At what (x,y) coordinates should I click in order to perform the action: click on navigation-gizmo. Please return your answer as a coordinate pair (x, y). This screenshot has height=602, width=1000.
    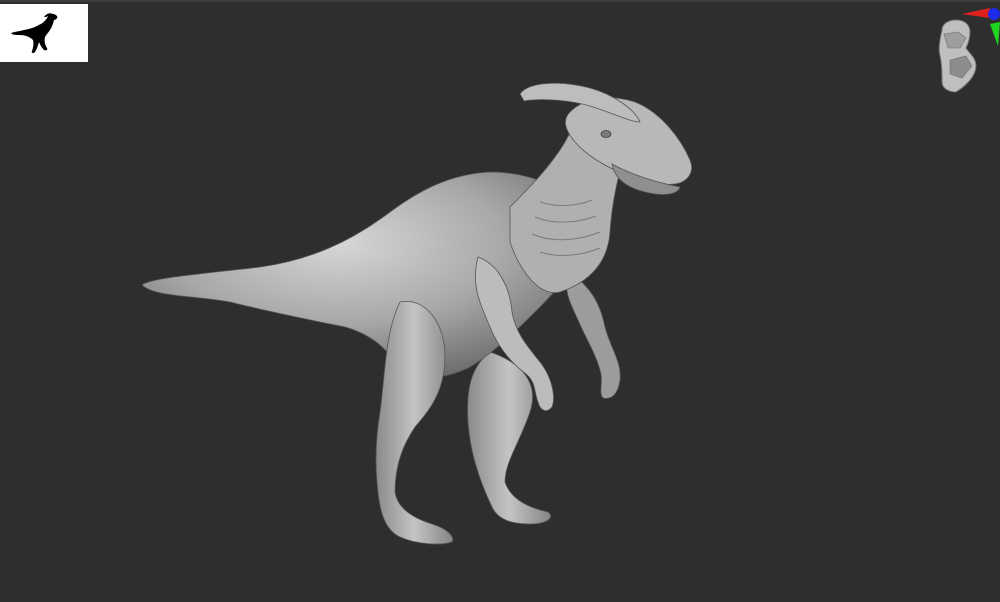
    Looking at the image, I should click on (964, 50).